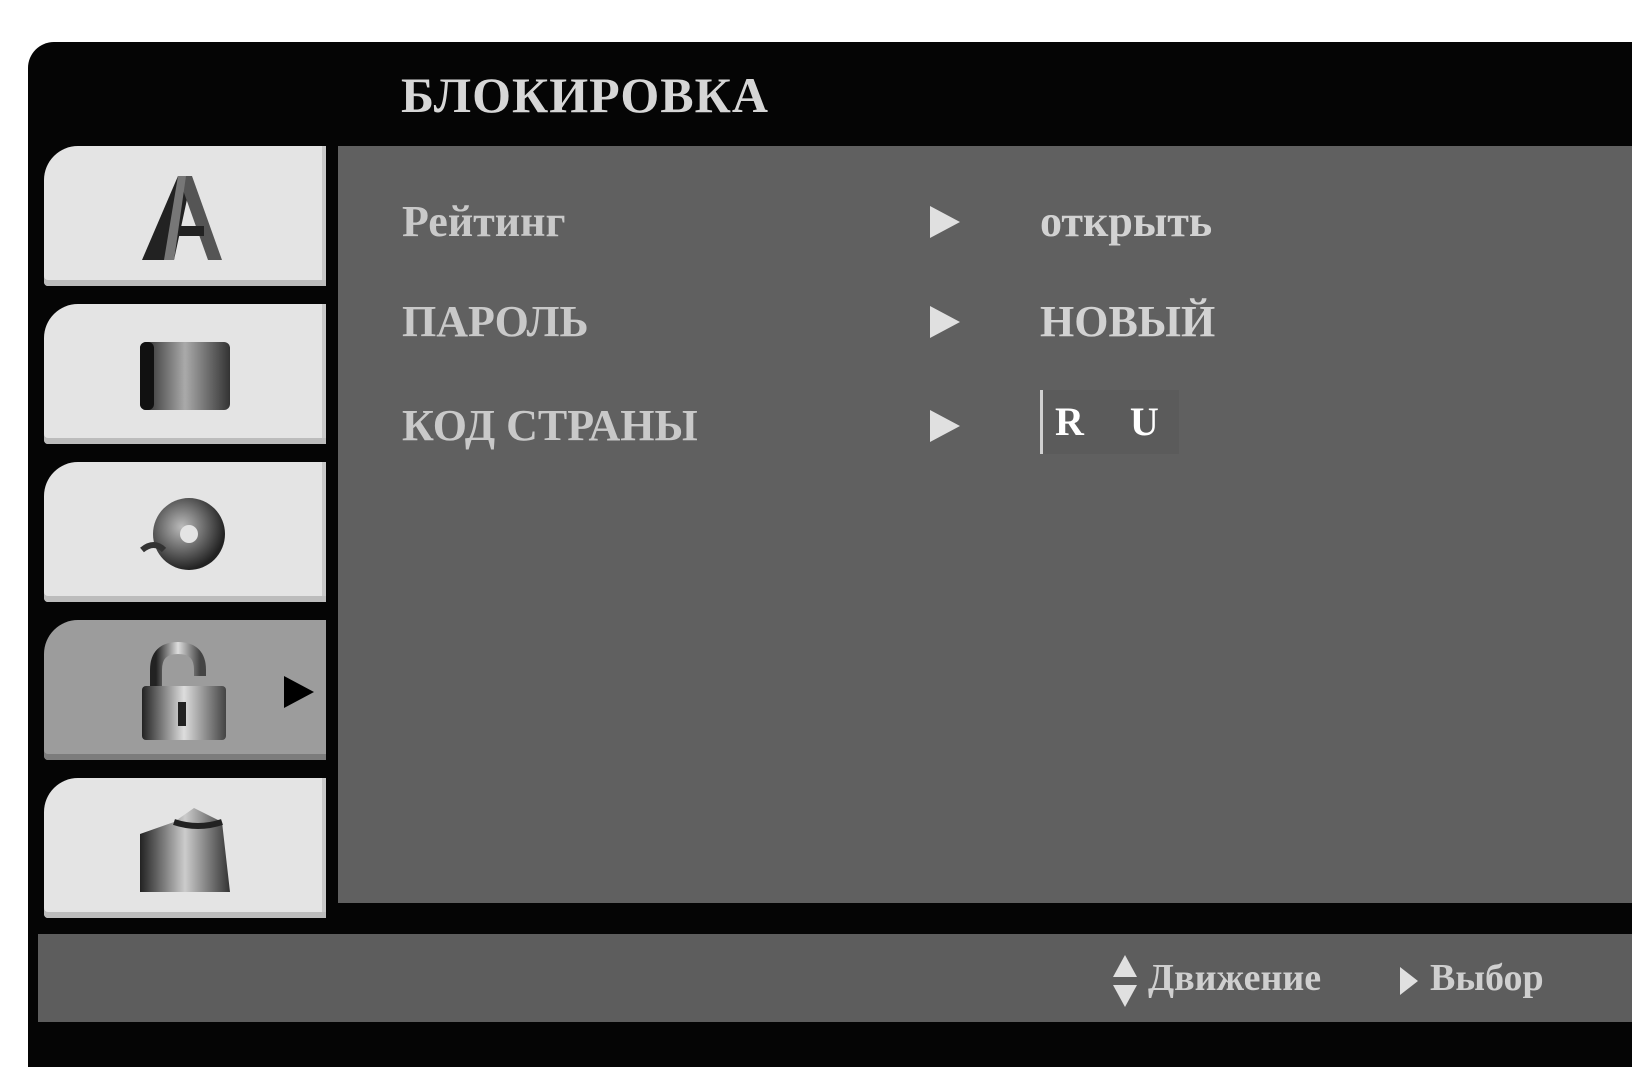 The image size is (1632, 1067). I want to click on tab-language, so click(185, 216).